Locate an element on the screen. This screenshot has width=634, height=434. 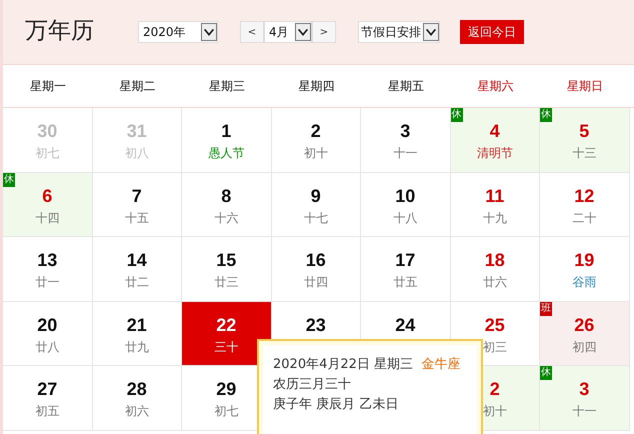
holiday-select: 节假日安排 is located at coordinates (399, 32).